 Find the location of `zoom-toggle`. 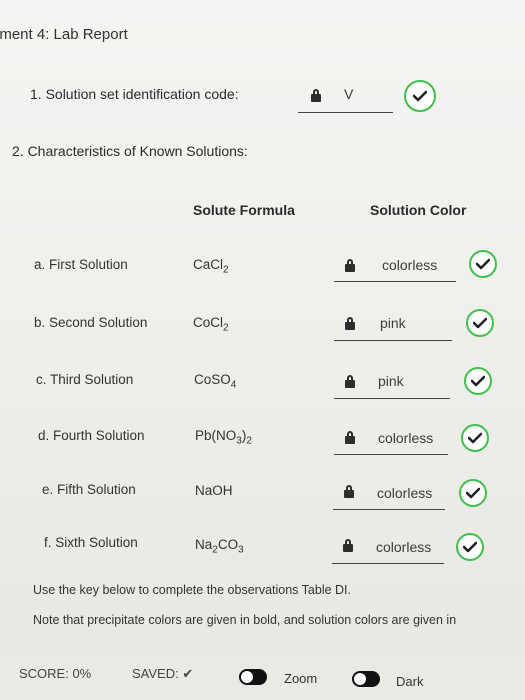

zoom-toggle is located at coordinates (253, 677).